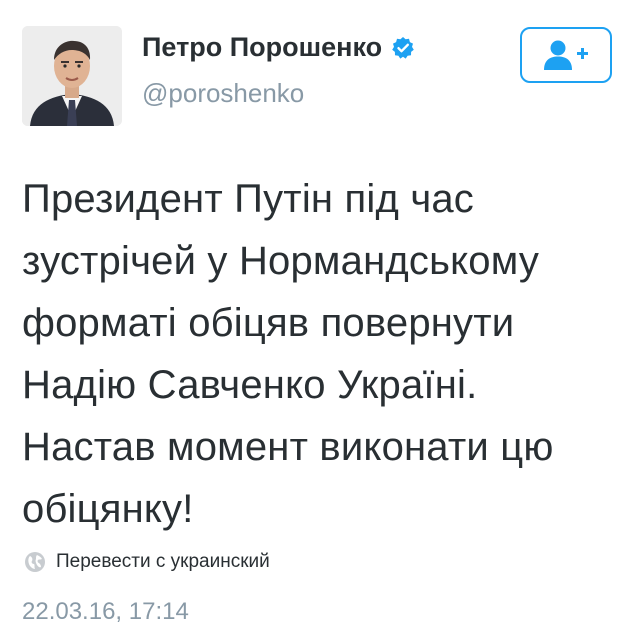  What do you see at coordinates (250, 385) in the screenshot?
I see `tweet-text-line: Надію Савченко Україні.` at bounding box center [250, 385].